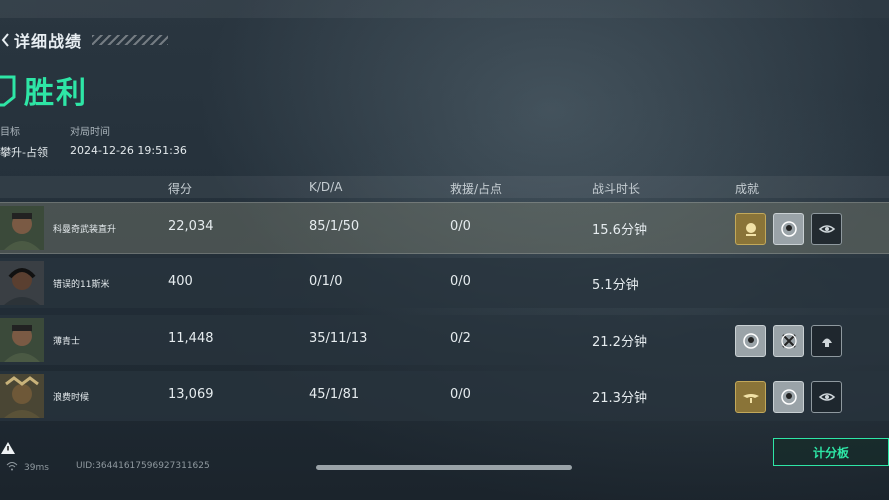 Image resolution: width=889 pixels, height=500 pixels. What do you see at coordinates (326, 281) in the screenshot?
I see `player-kda: 0/1/0` at bounding box center [326, 281].